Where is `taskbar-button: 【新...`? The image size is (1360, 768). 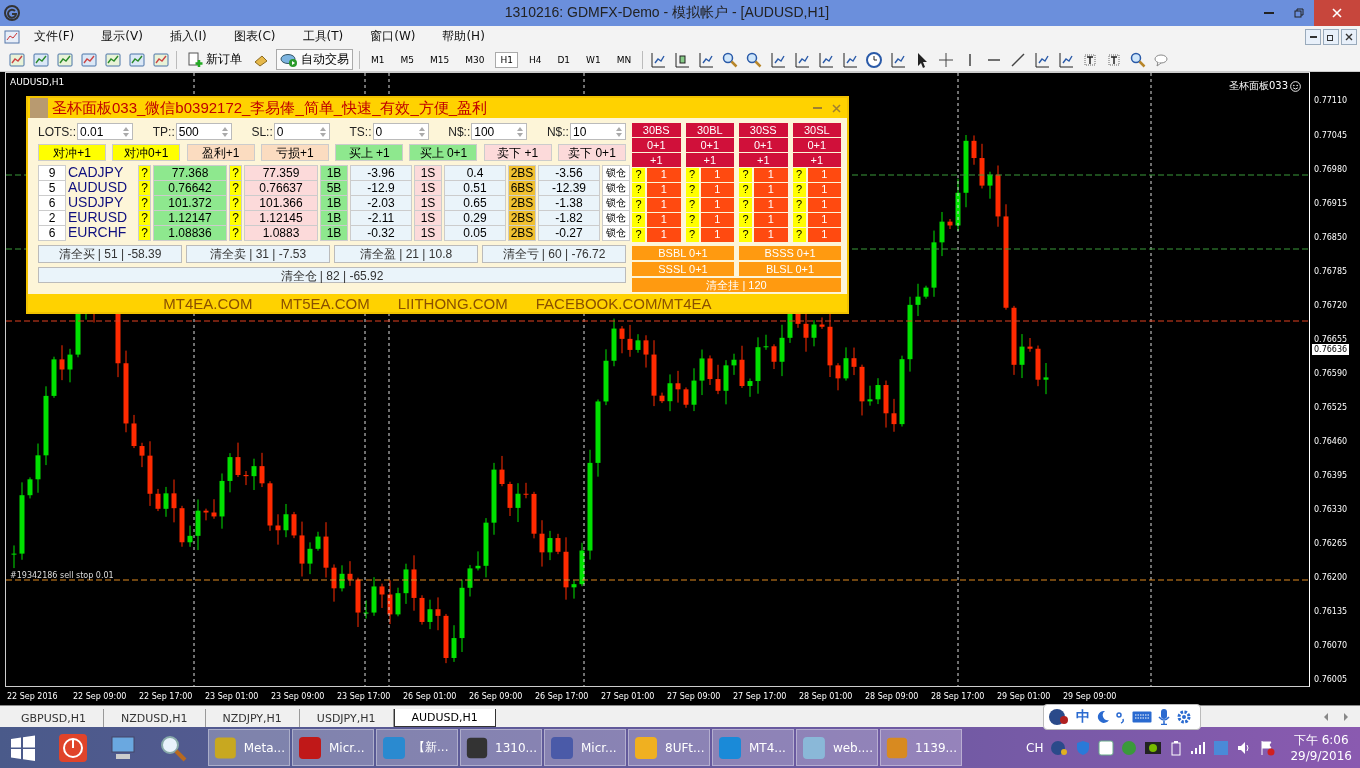 taskbar-button: 【新... is located at coordinates (417, 748).